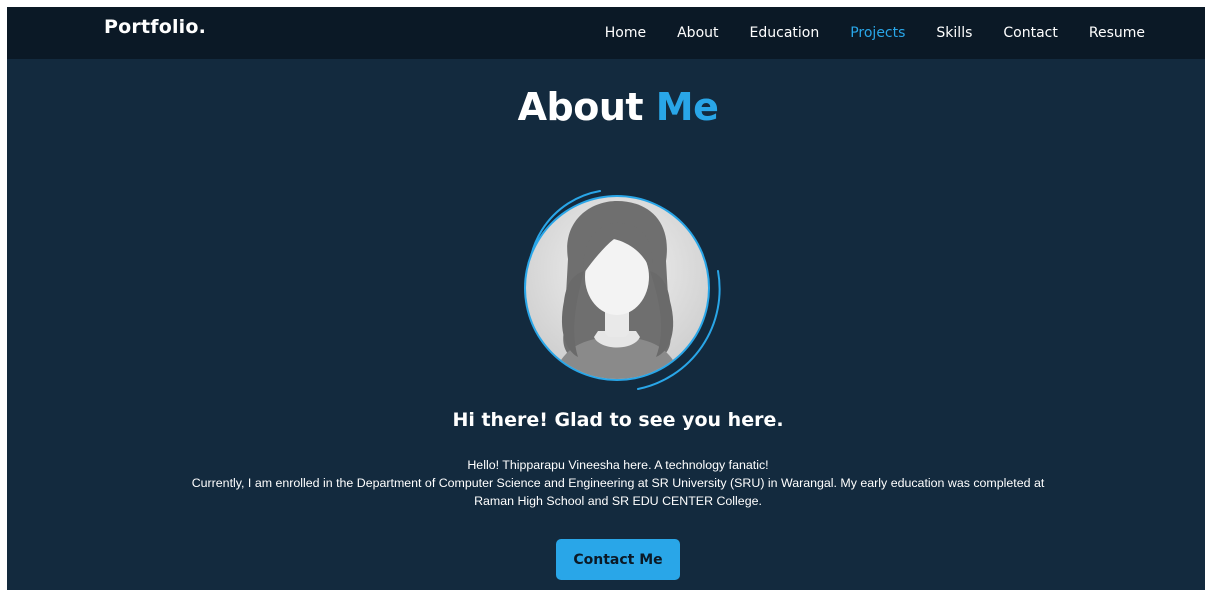  I want to click on profile-avatar, so click(617, 288).